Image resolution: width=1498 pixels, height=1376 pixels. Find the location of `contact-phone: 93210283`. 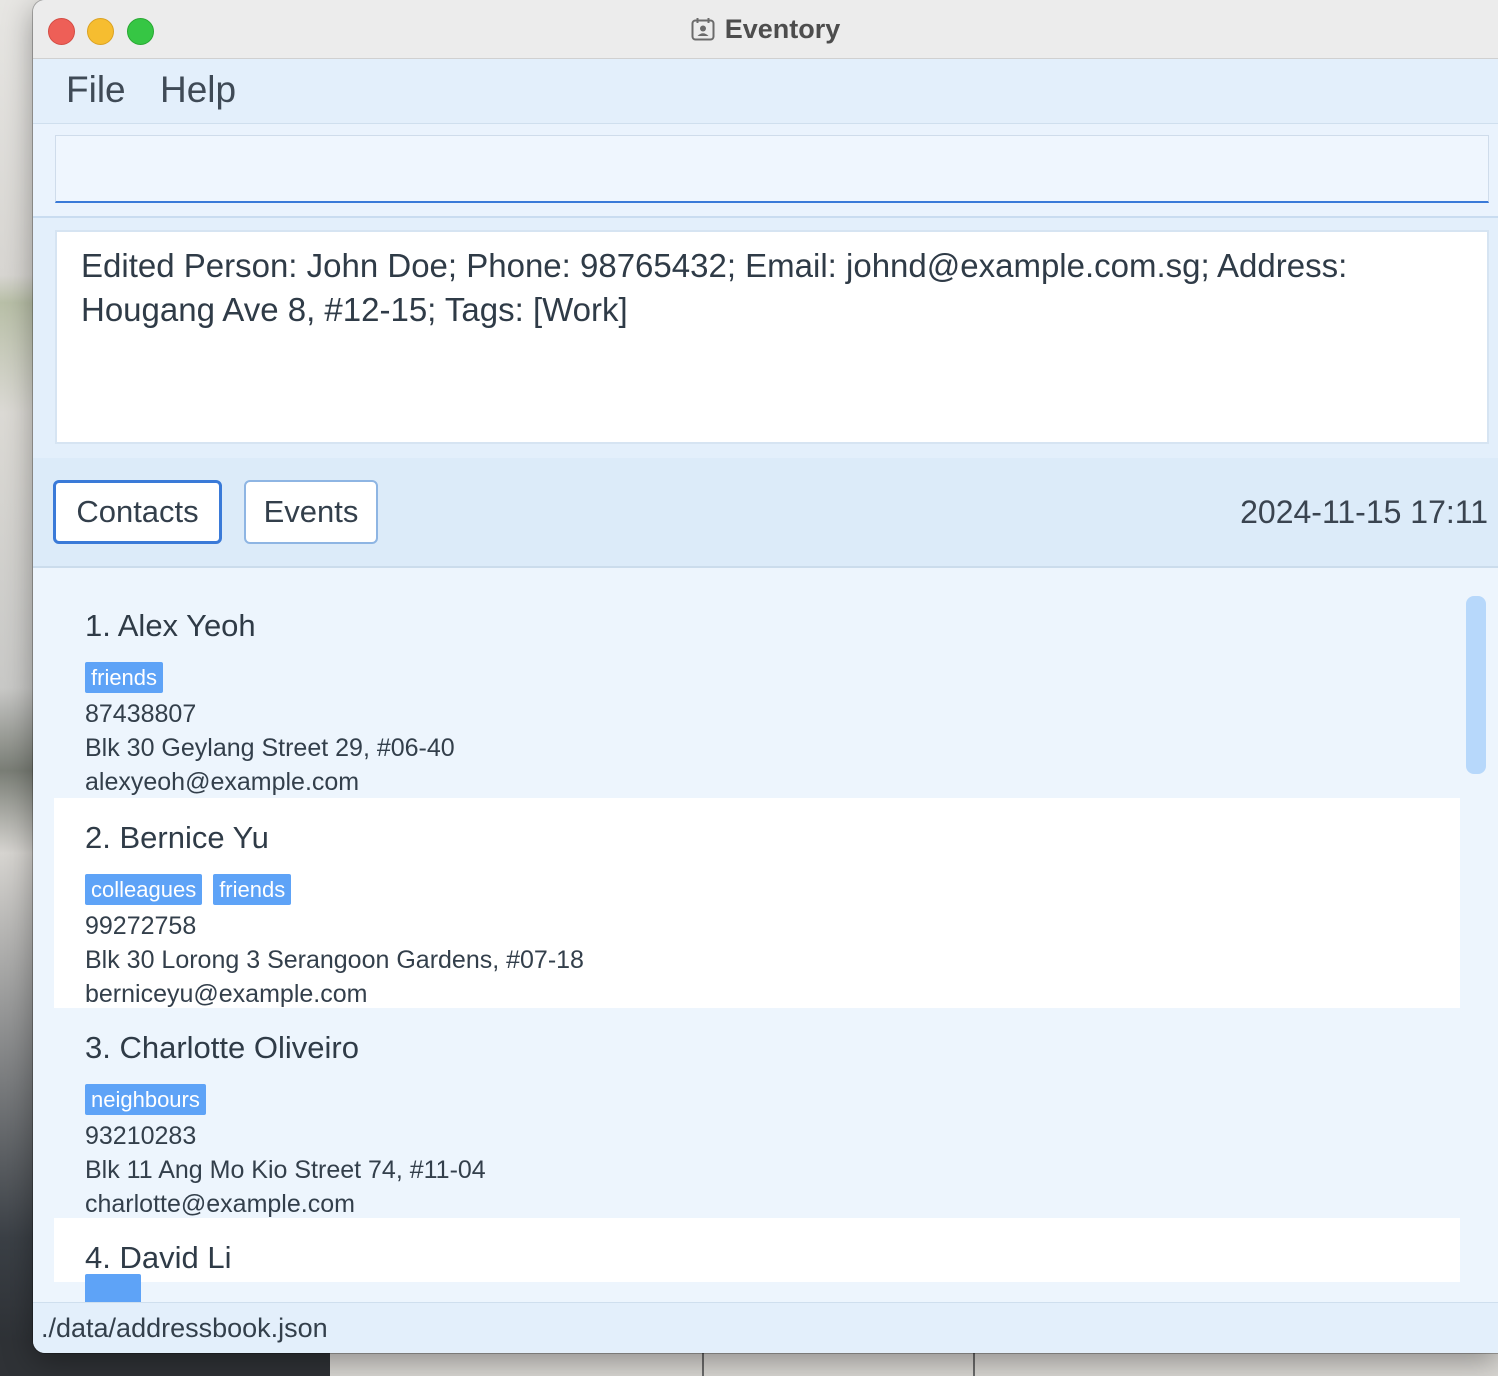

contact-phone: 93210283 is located at coordinates (141, 1136).